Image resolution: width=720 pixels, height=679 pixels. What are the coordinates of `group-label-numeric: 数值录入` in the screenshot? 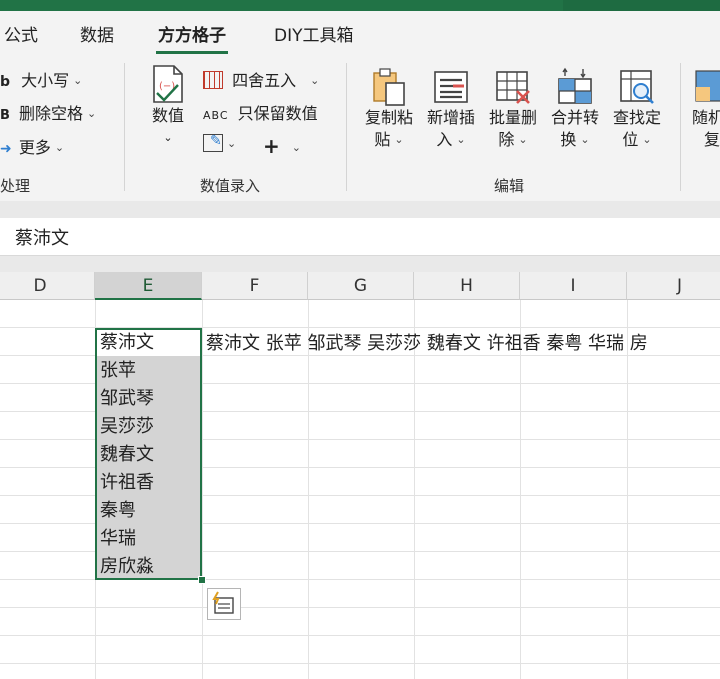 It's located at (230, 186).